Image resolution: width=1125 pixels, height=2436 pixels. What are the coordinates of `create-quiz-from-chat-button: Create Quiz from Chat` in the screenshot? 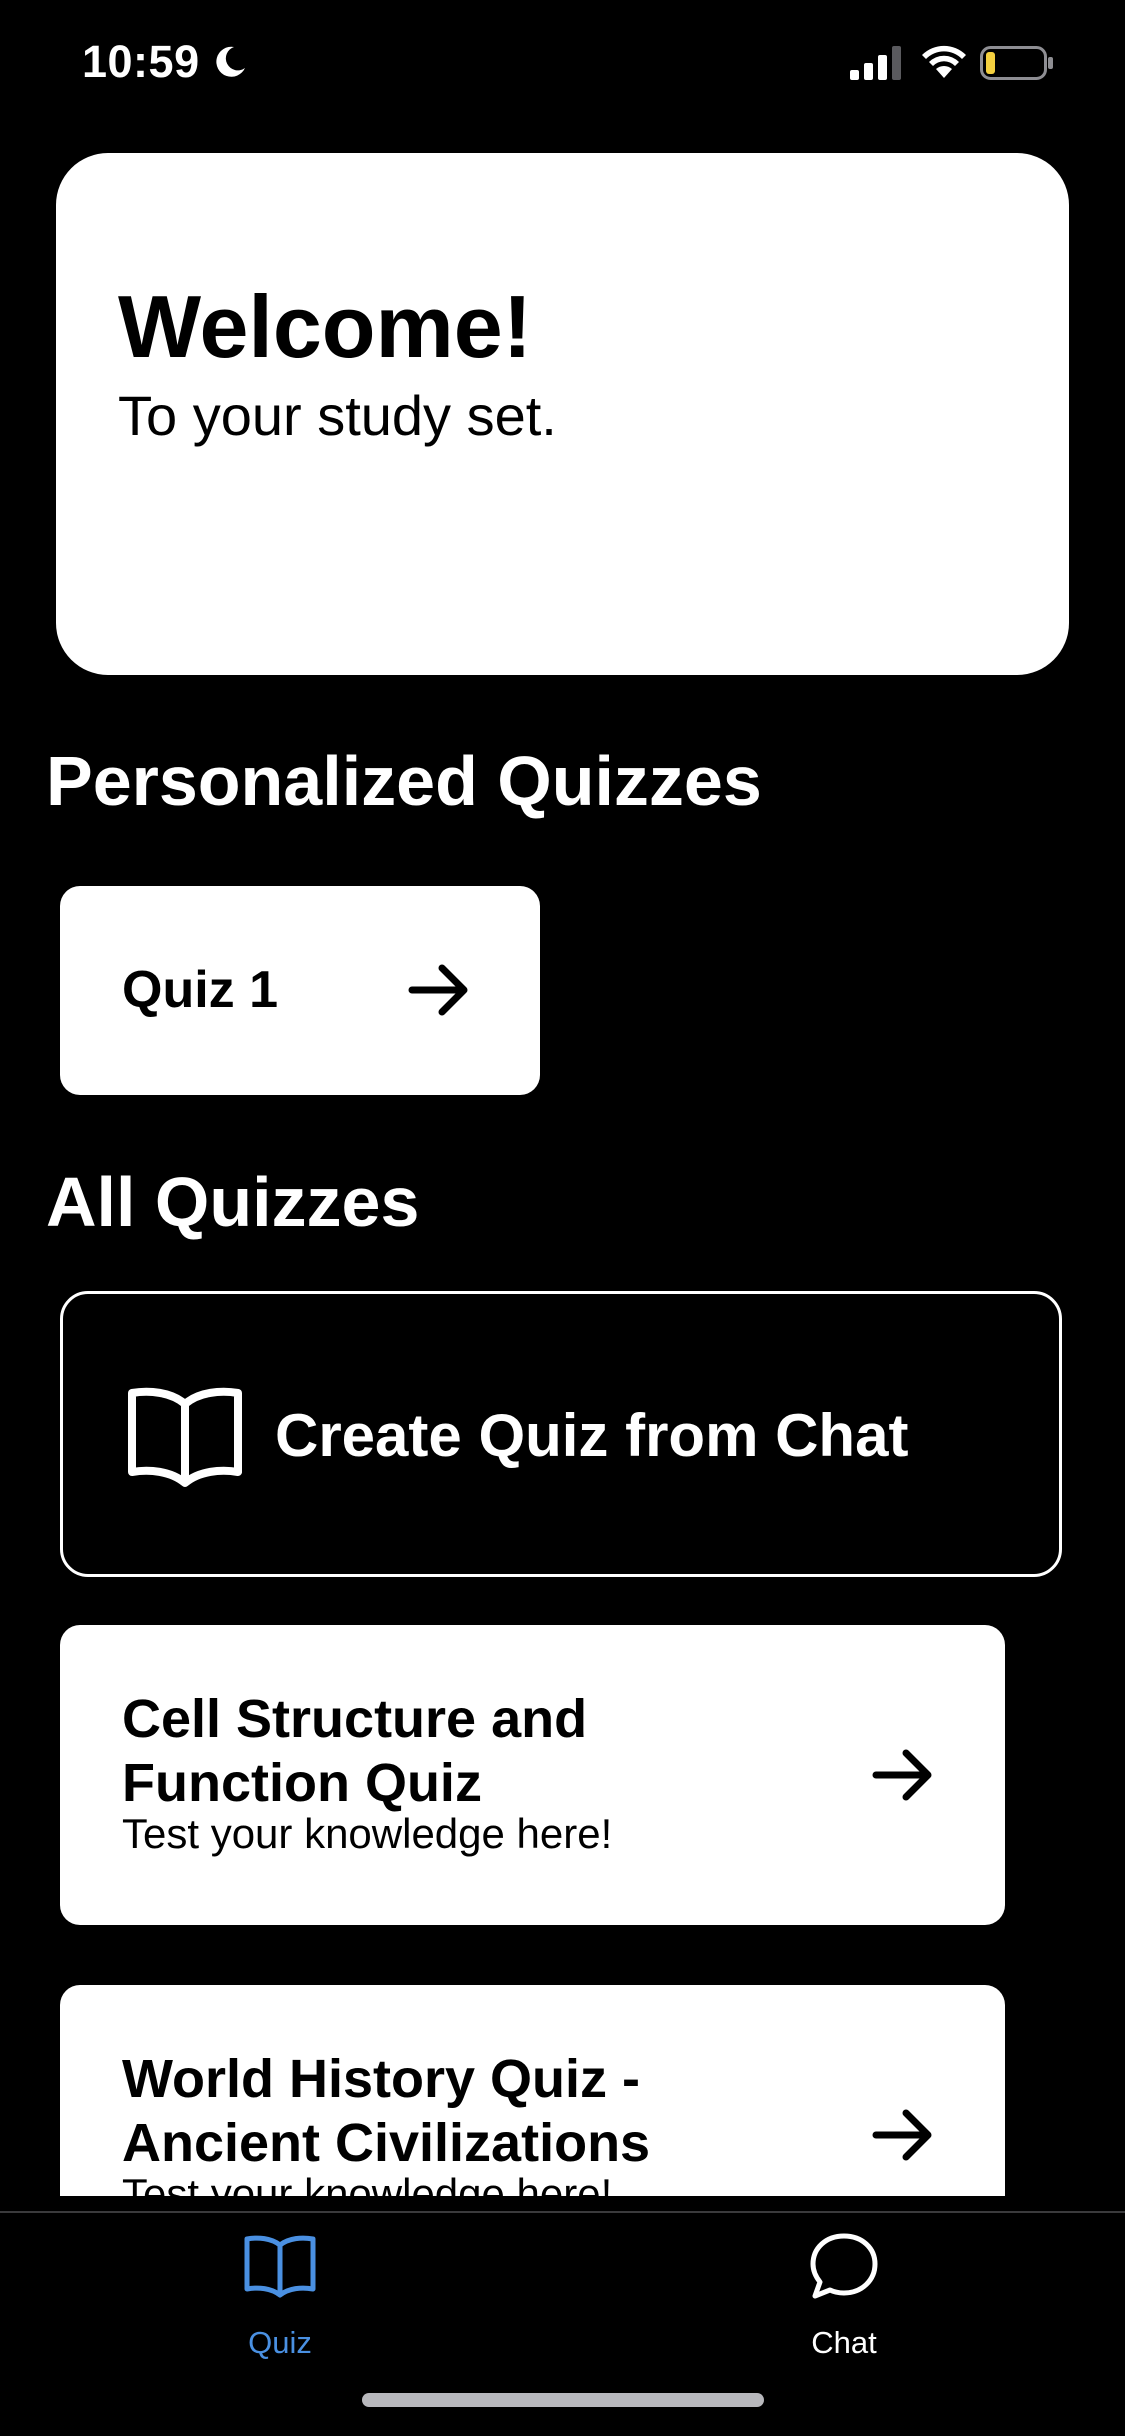 It's located at (561, 1434).